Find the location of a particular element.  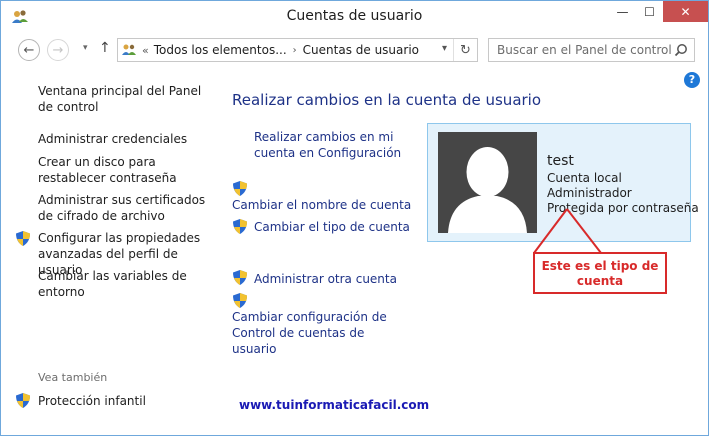

search-icon is located at coordinates (681, 50).